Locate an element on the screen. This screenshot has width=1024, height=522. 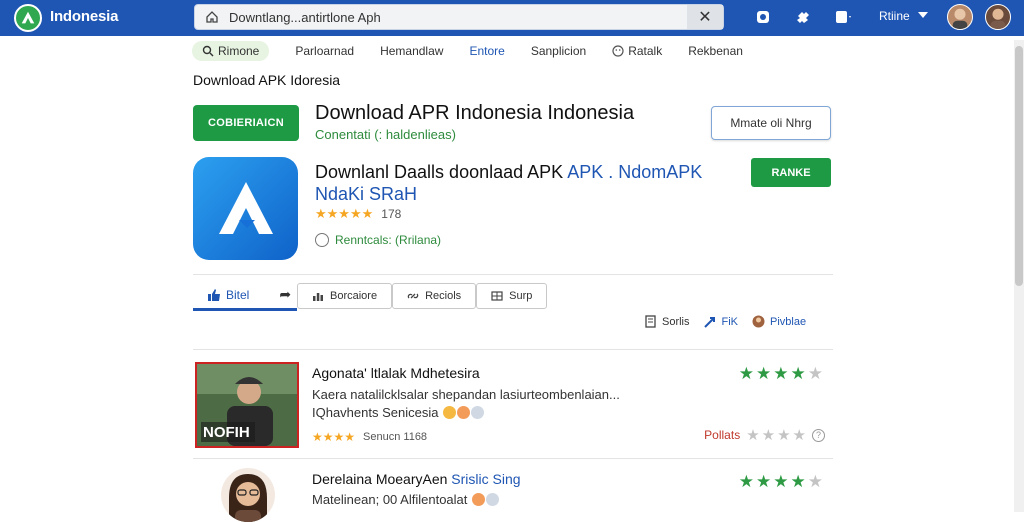
address-bar: Downtlang...antirtlone Aph ✕ is located at coordinates (459, 17).